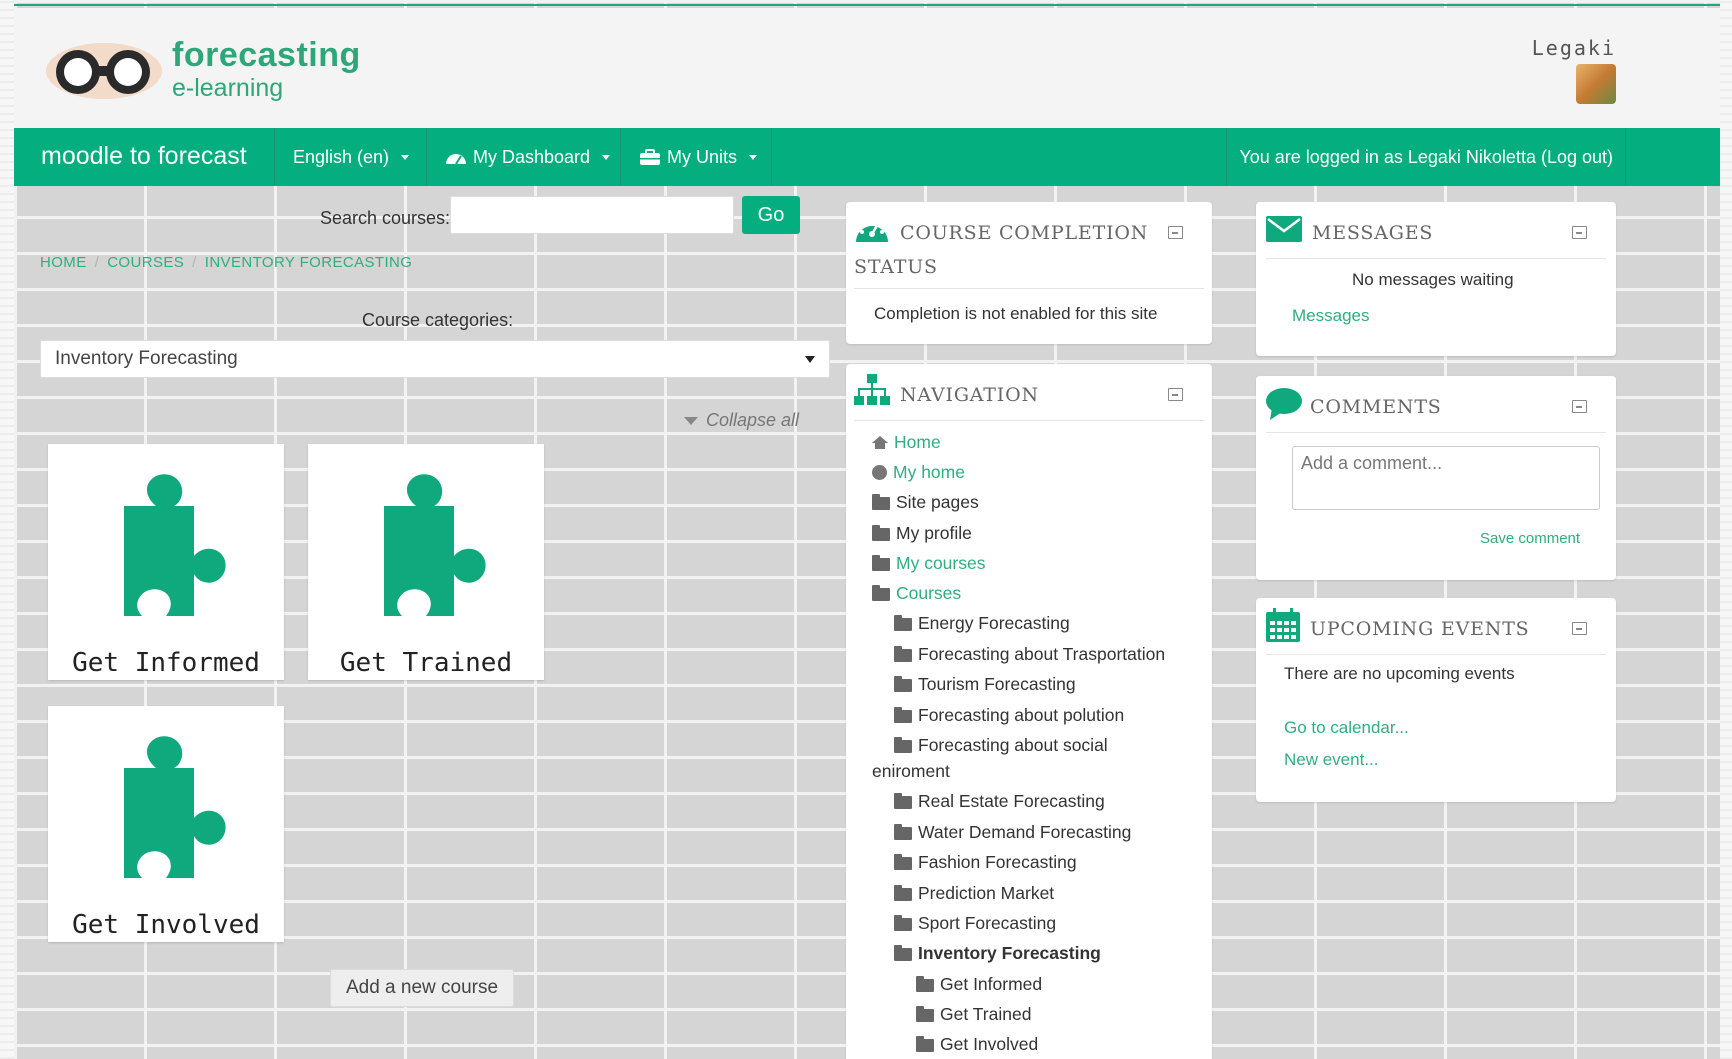  Describe the element at coordinates (1029, 420) in the screenshot. I see `divider` at that location.